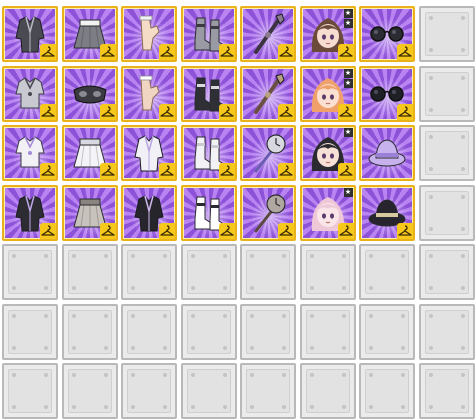 The height and width of the screenshot is (420, 476). I want to click on inventory-slot-clock-wand, so click(268, 153).